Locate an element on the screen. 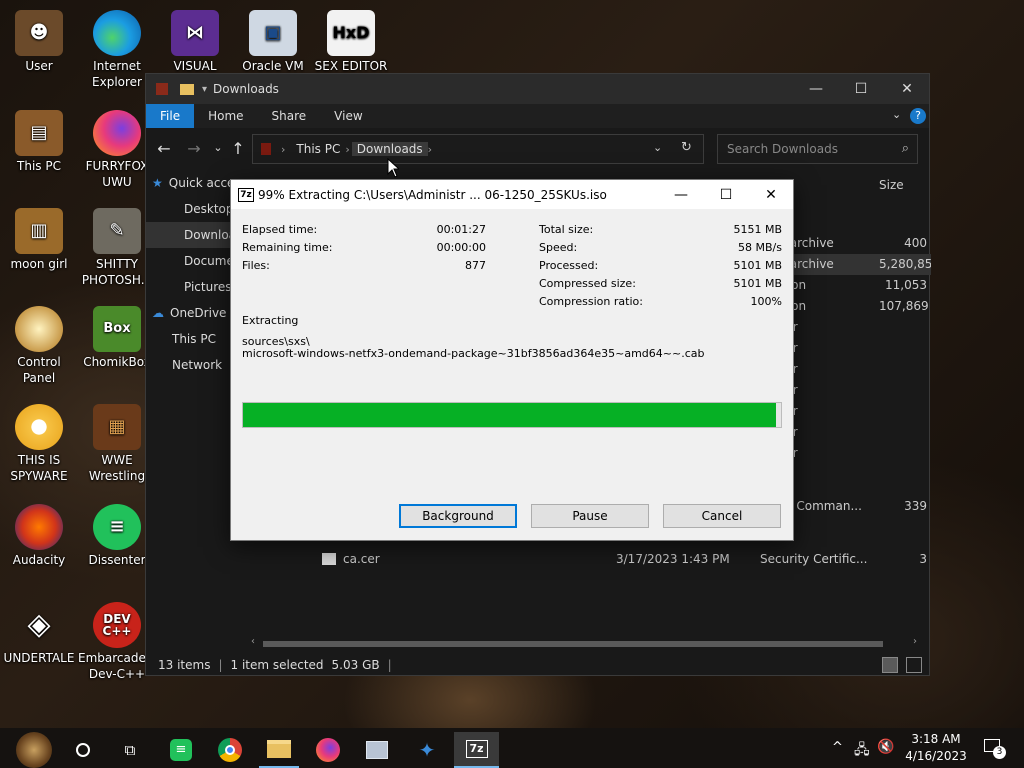 The width and height of the screenshot is (1024, 768). volume-muted-icon: 🔇 is located at coordinates (885, 747).